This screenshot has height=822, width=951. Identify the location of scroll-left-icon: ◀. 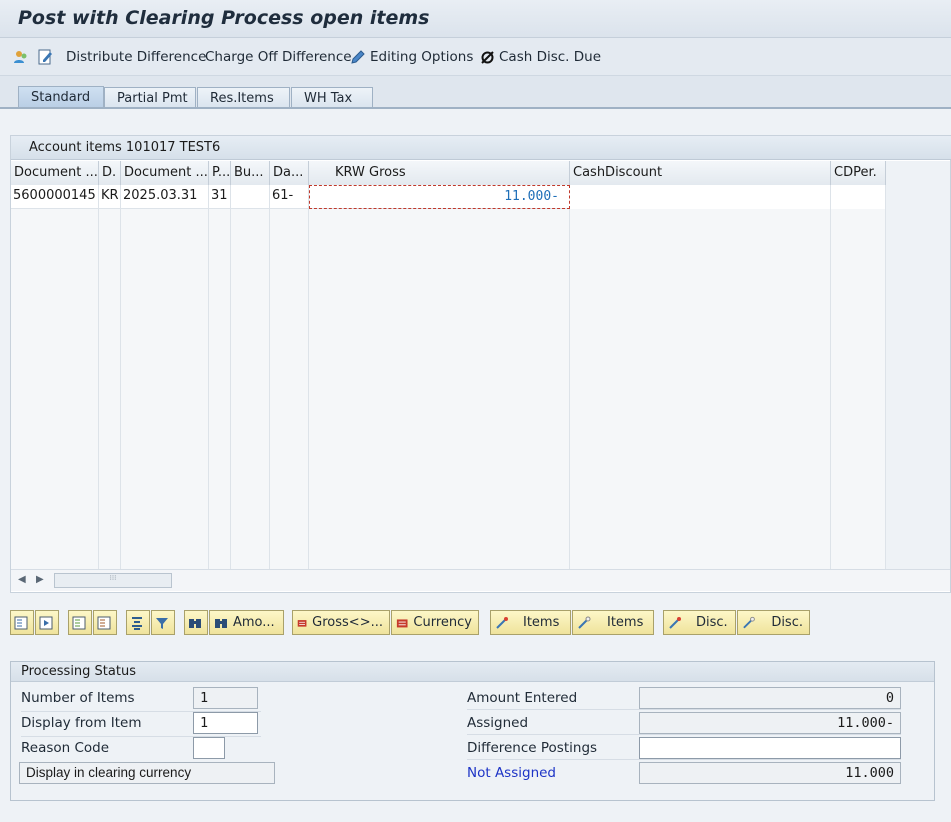
(22, 579).